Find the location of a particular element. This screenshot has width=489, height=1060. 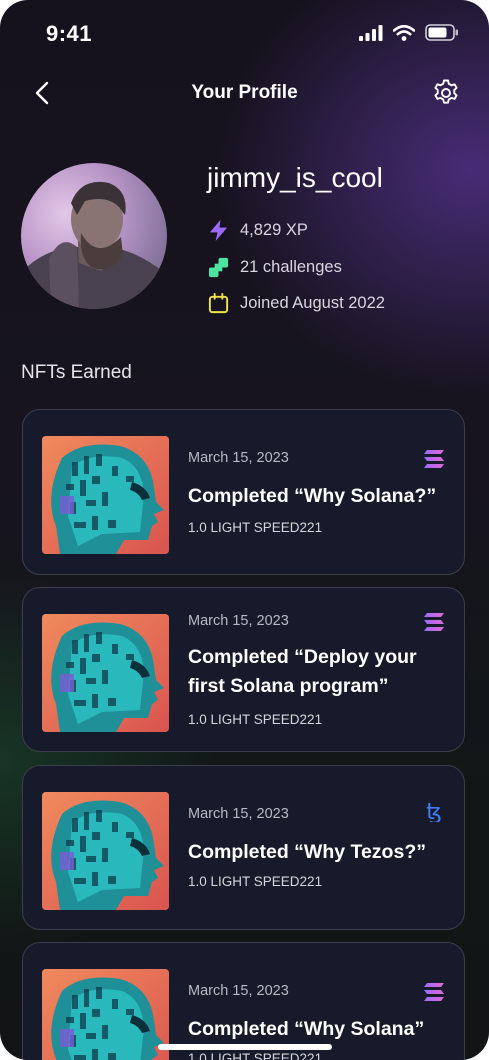

home-indicator is located at coordinates (245, 1047).